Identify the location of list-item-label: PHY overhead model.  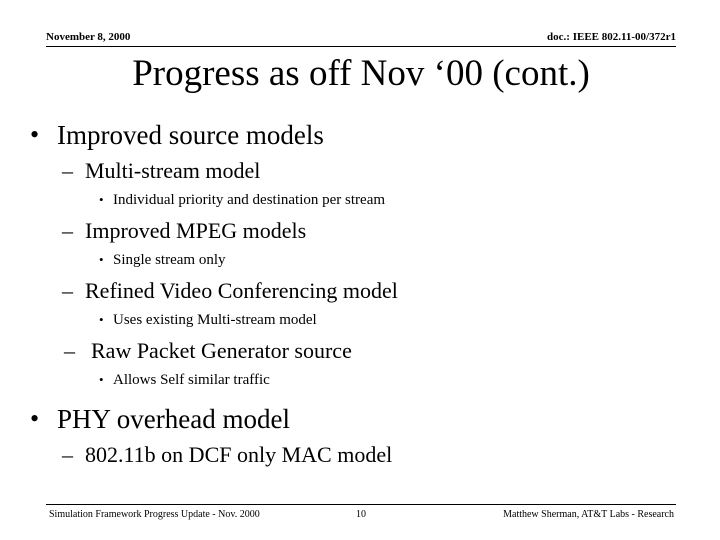
(173, 419).